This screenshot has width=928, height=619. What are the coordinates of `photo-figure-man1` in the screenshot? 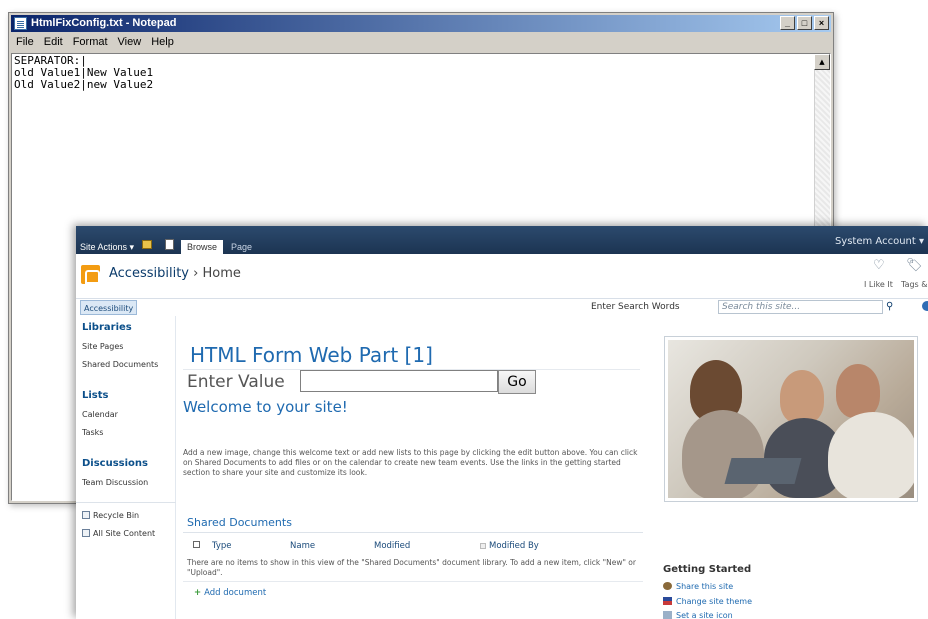 It's located at (802, 397).